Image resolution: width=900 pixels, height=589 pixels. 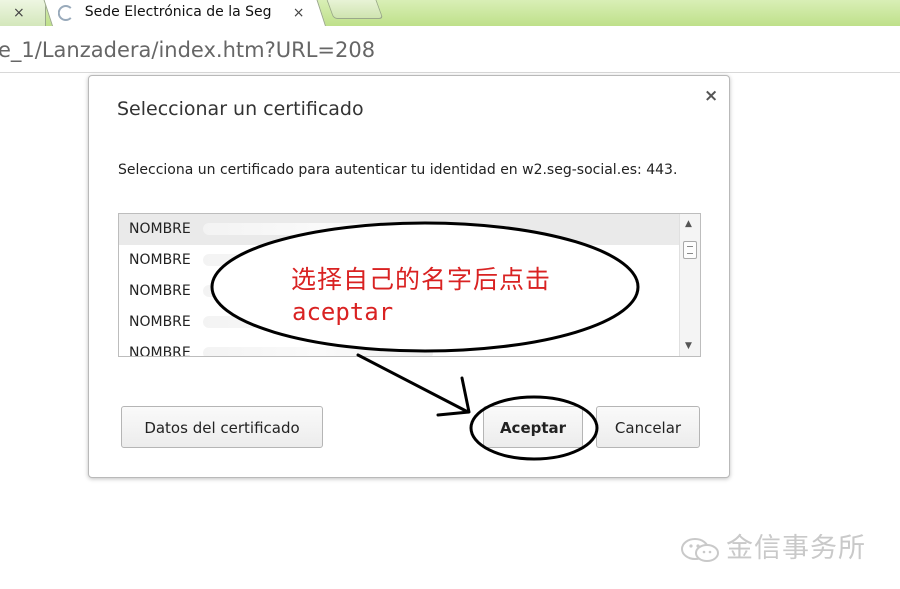 I want to click on wechat-icon, so click(x=700, y=549).